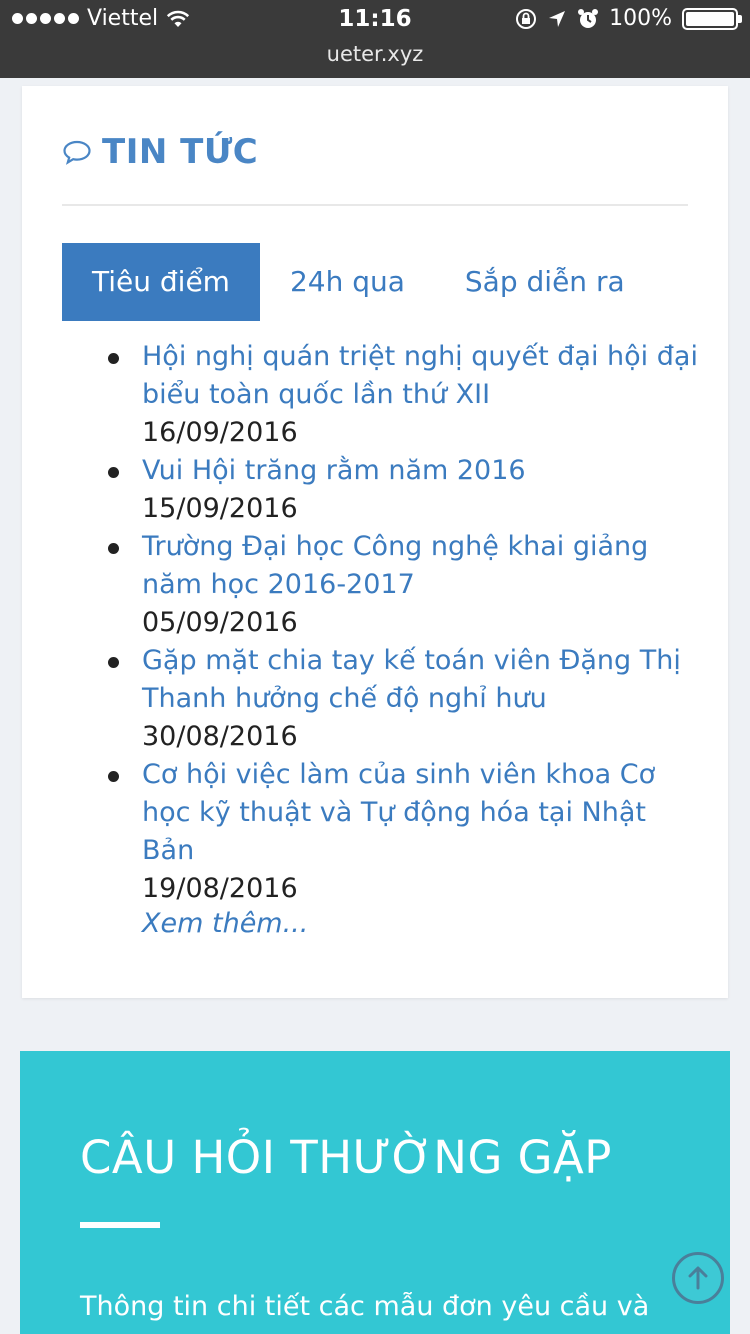  What do you see at coordinates (347, 282) in the screenshot?
I see `tab-24h-qua: 24h qua` at bounding box center [347, 282].